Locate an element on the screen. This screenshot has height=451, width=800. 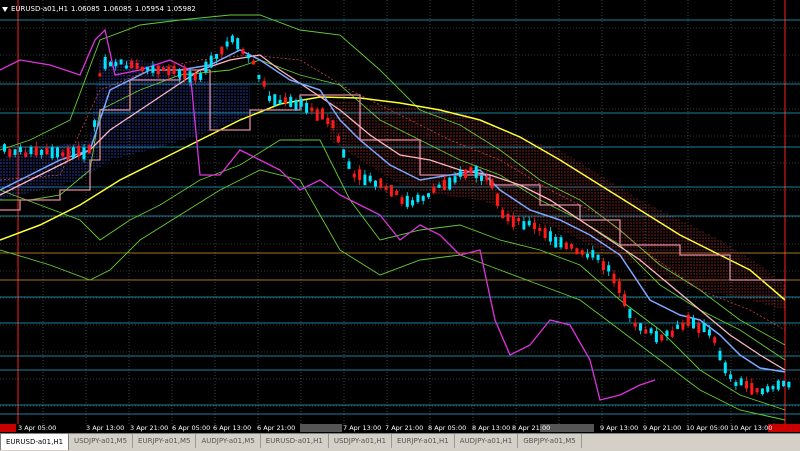
tab-audjpy-a01-h1-7: AUDJPY-a01,H1 is located at coordinates (487, 441).